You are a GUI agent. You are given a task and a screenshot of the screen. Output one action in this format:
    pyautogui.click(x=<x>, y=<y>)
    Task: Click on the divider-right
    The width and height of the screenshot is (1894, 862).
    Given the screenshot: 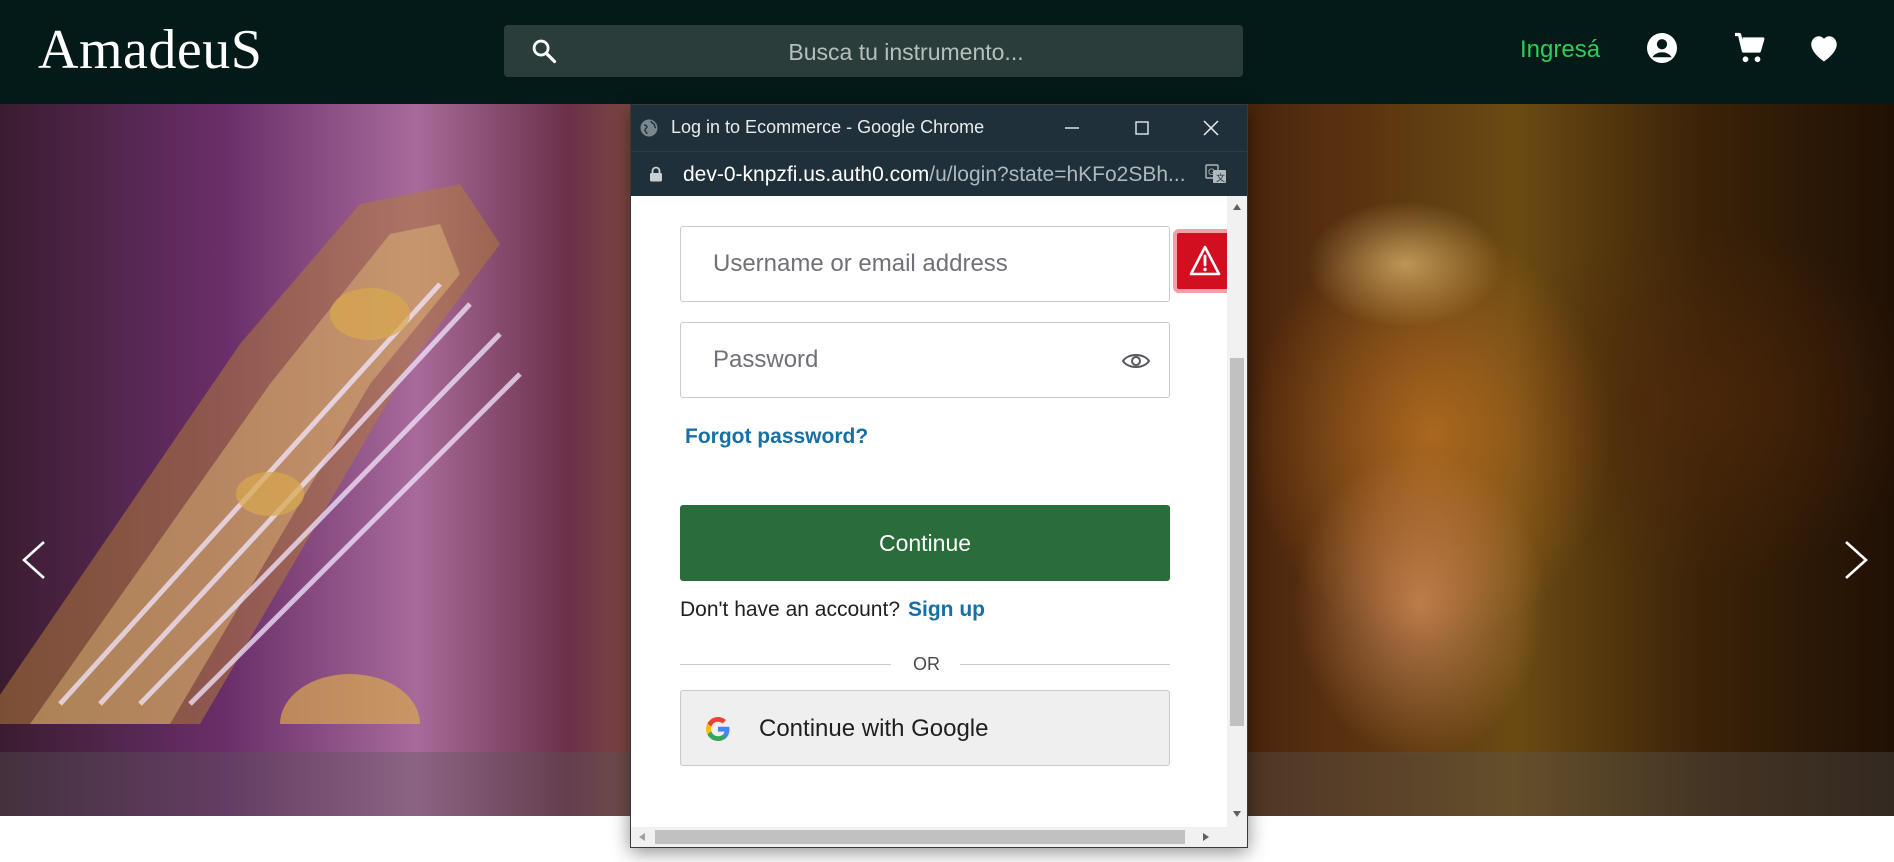 What is the action you would take?
    pyautogui.click(x=1065, y=664)
    